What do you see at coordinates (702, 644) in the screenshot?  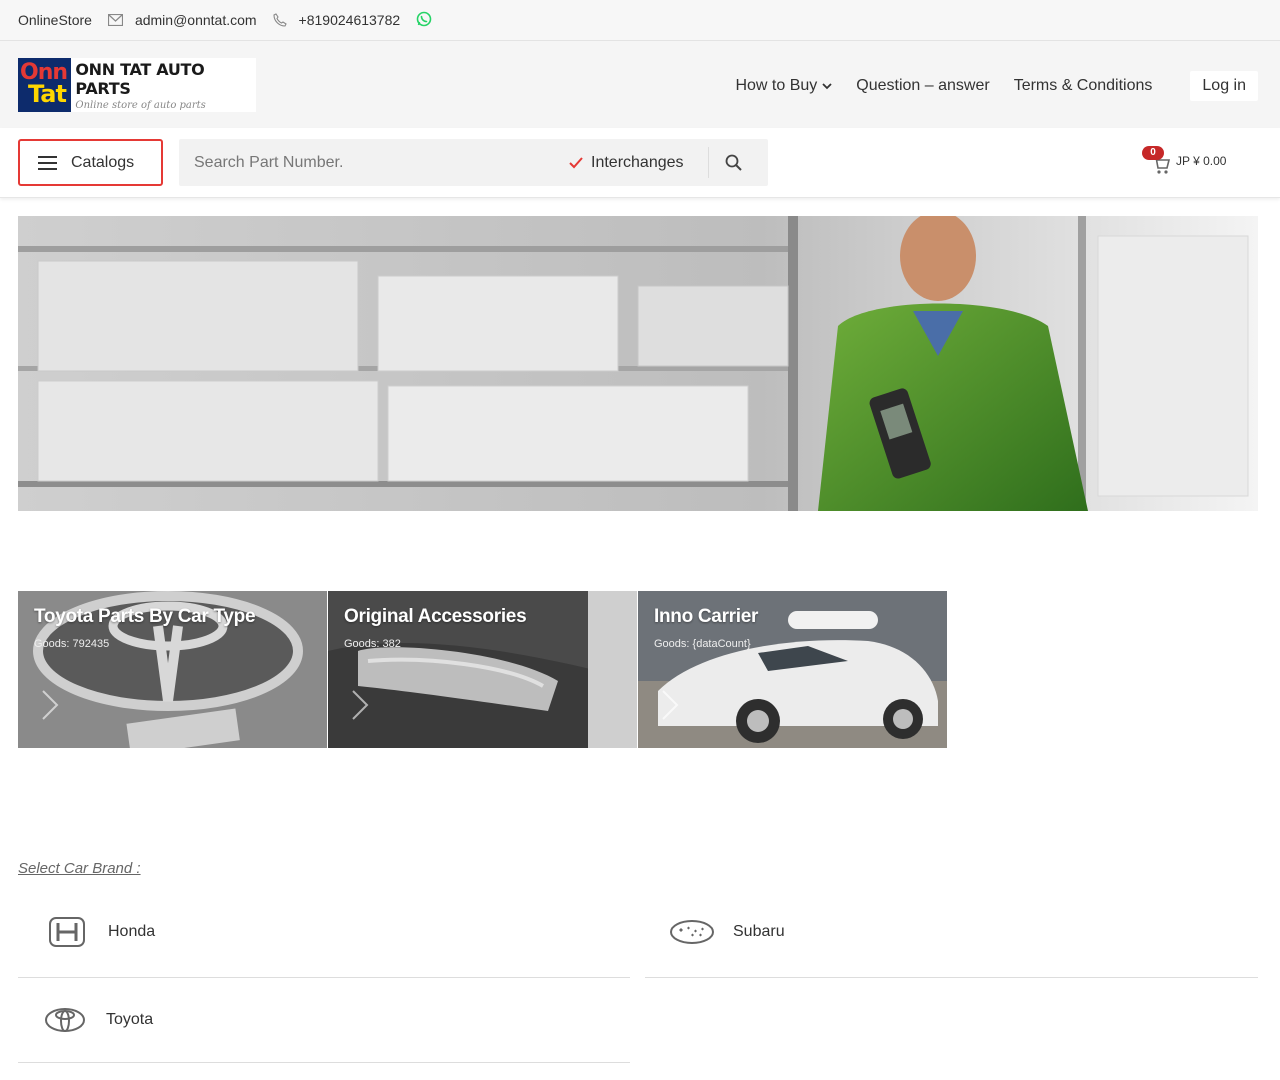 I see `category-goods-count: Goods: {dataCount}` at bounding box center [702, 644].